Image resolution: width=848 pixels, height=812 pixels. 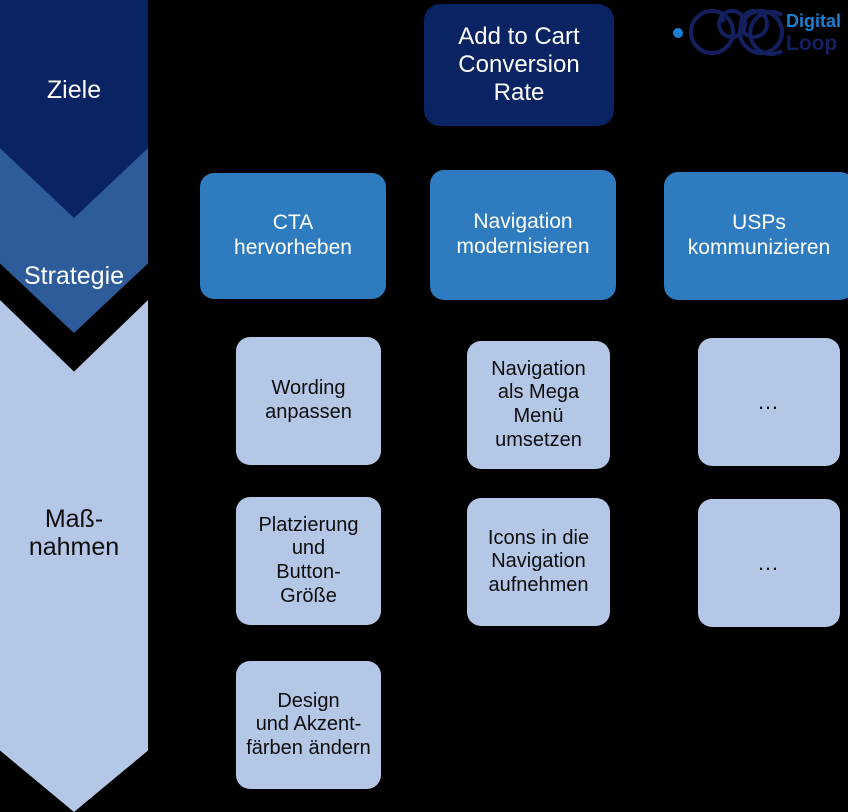 I want to click on measure-node-line3: färben ändern, so click(x=308, y=747).